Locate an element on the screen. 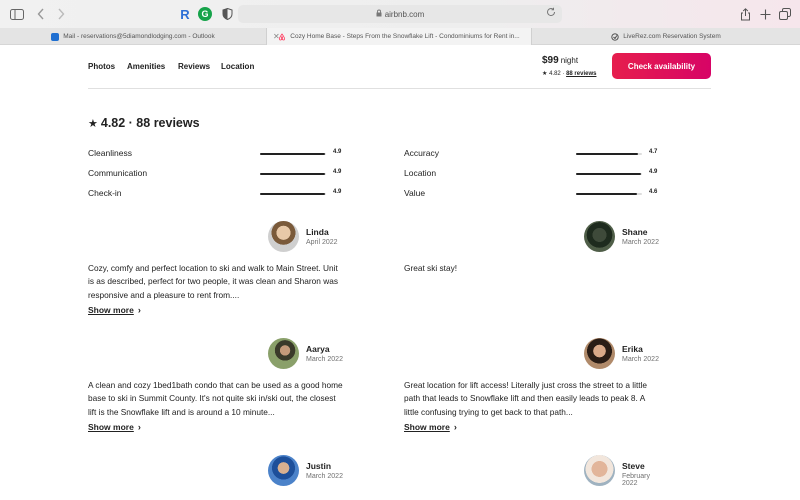 The height and width of the screenshot is (500, 800). share-icon is located at coordinates (745, 14).